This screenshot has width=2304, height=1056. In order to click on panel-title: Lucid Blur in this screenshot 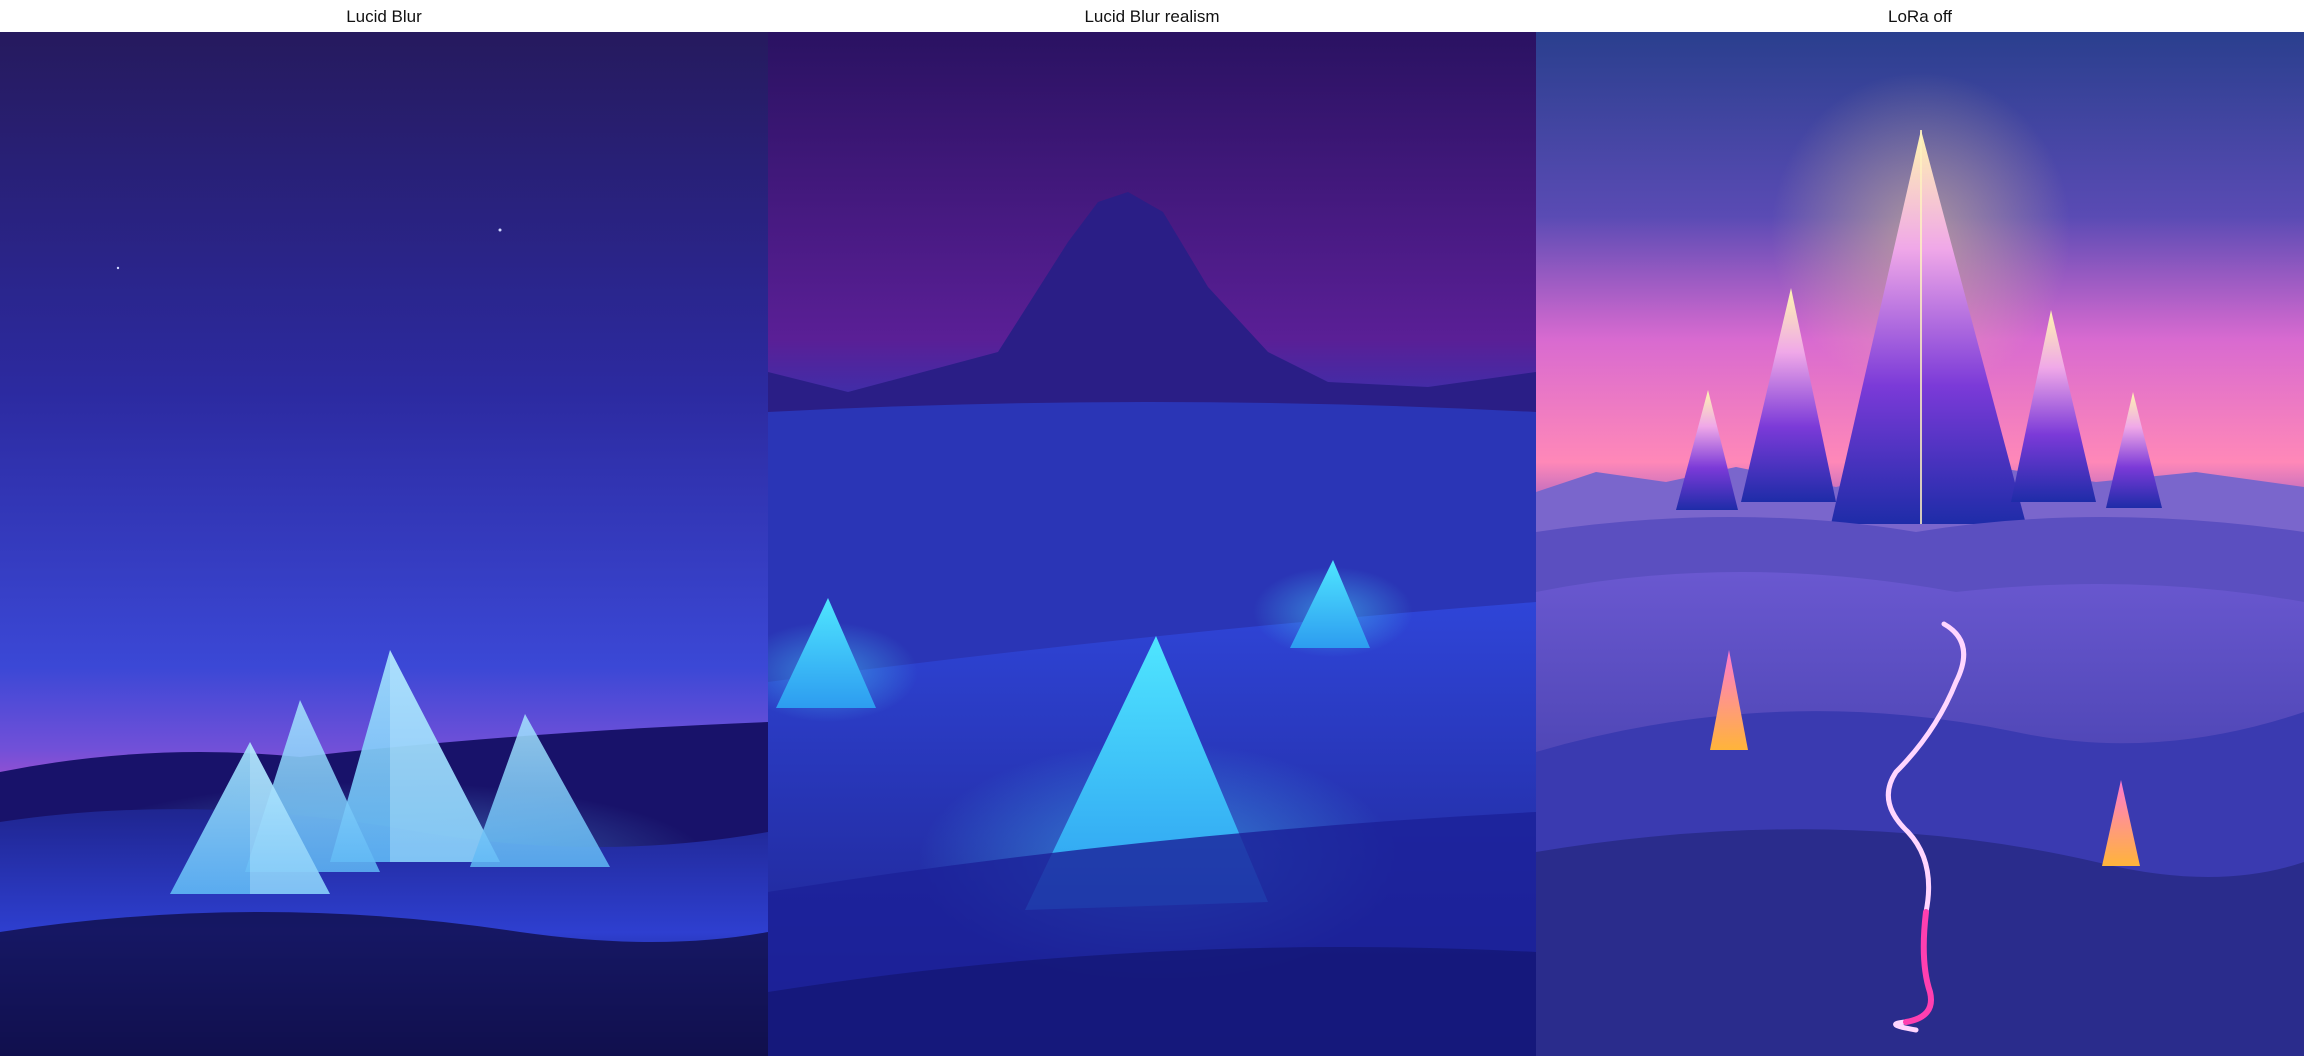, I will do `click(384, 16)`.